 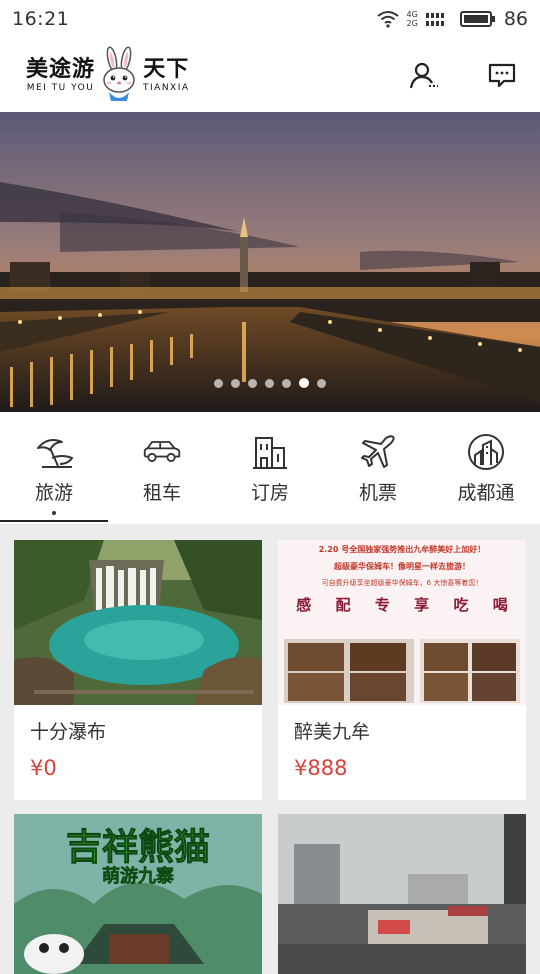 What do you see at coordinates (402, 549) in the screenshot?
I see `poster-line1: 2.20 号全国独家强势推出九牟醉美好上加好！` at bounding box center [402, 549].